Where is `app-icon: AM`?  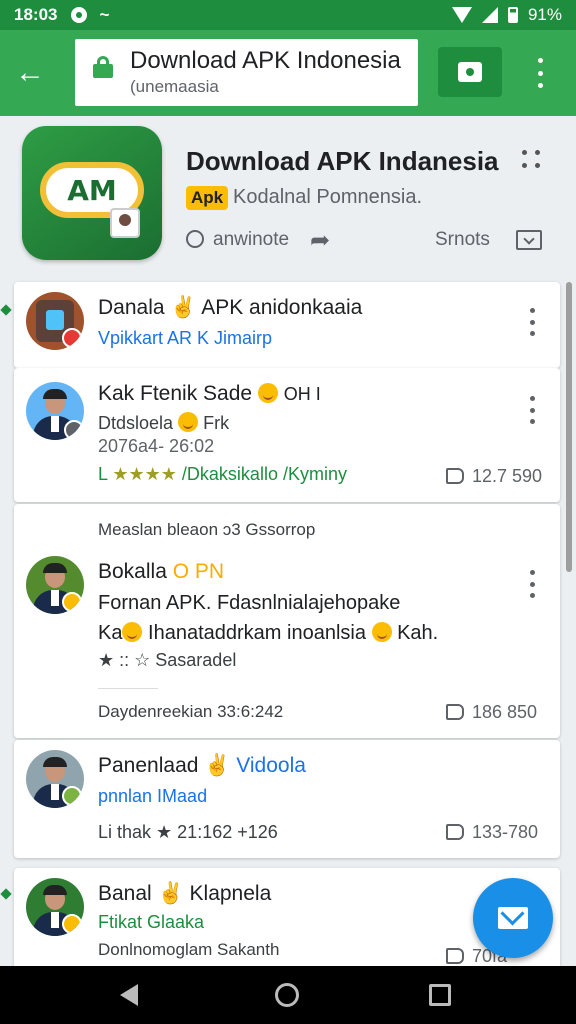 app-icon: AM is located at coordinates (92, 193).